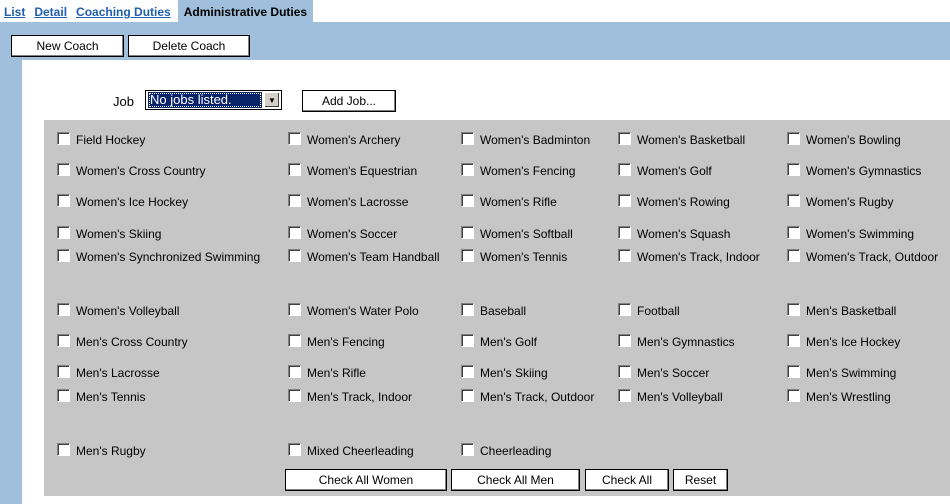  What do you see at coordinates (371, 202) in the screenshot?
I see `sport-checkbox-item: Women's Lacrosse` at bounding box center [371, 202].